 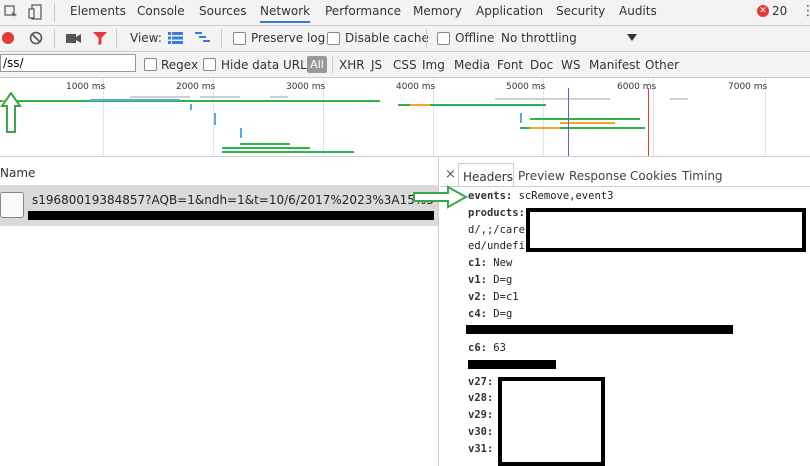 I want to click on param-products-line: ed/undefi, so click(x=496, y=246).